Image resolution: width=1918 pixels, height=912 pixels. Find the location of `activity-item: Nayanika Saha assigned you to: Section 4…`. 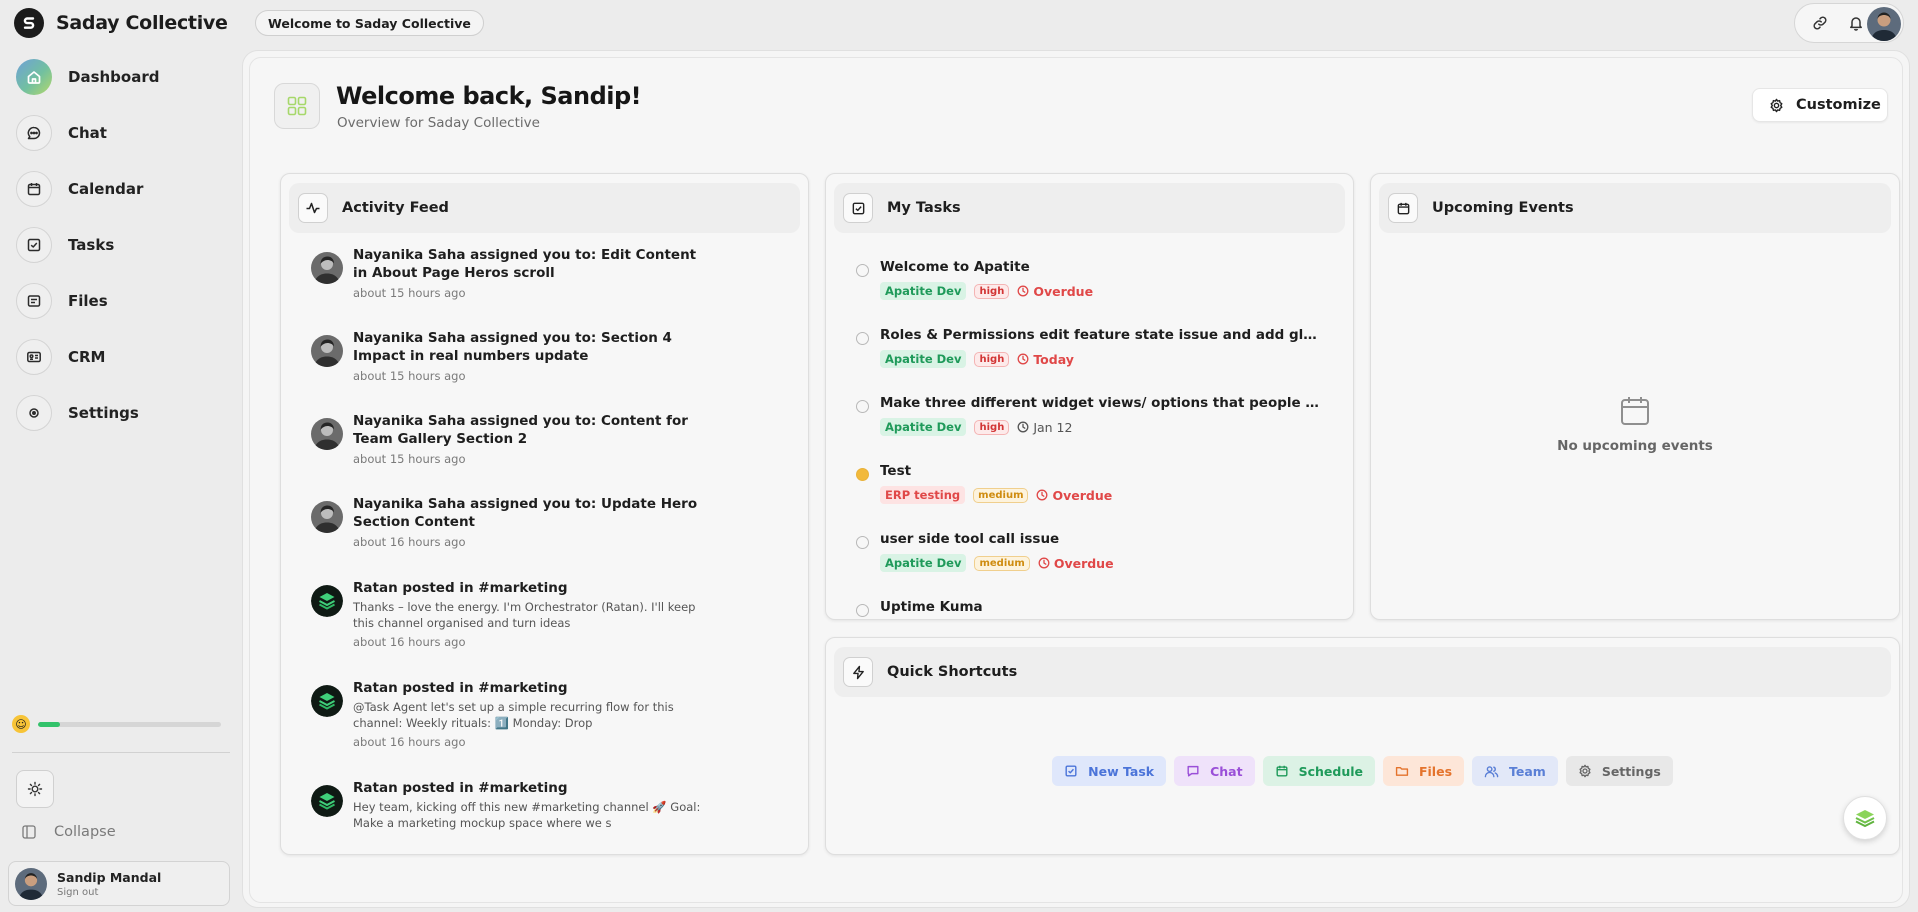

activity-item: Nayanika Saha assigned you to: Section 4… is located at coordinates (511, 356).